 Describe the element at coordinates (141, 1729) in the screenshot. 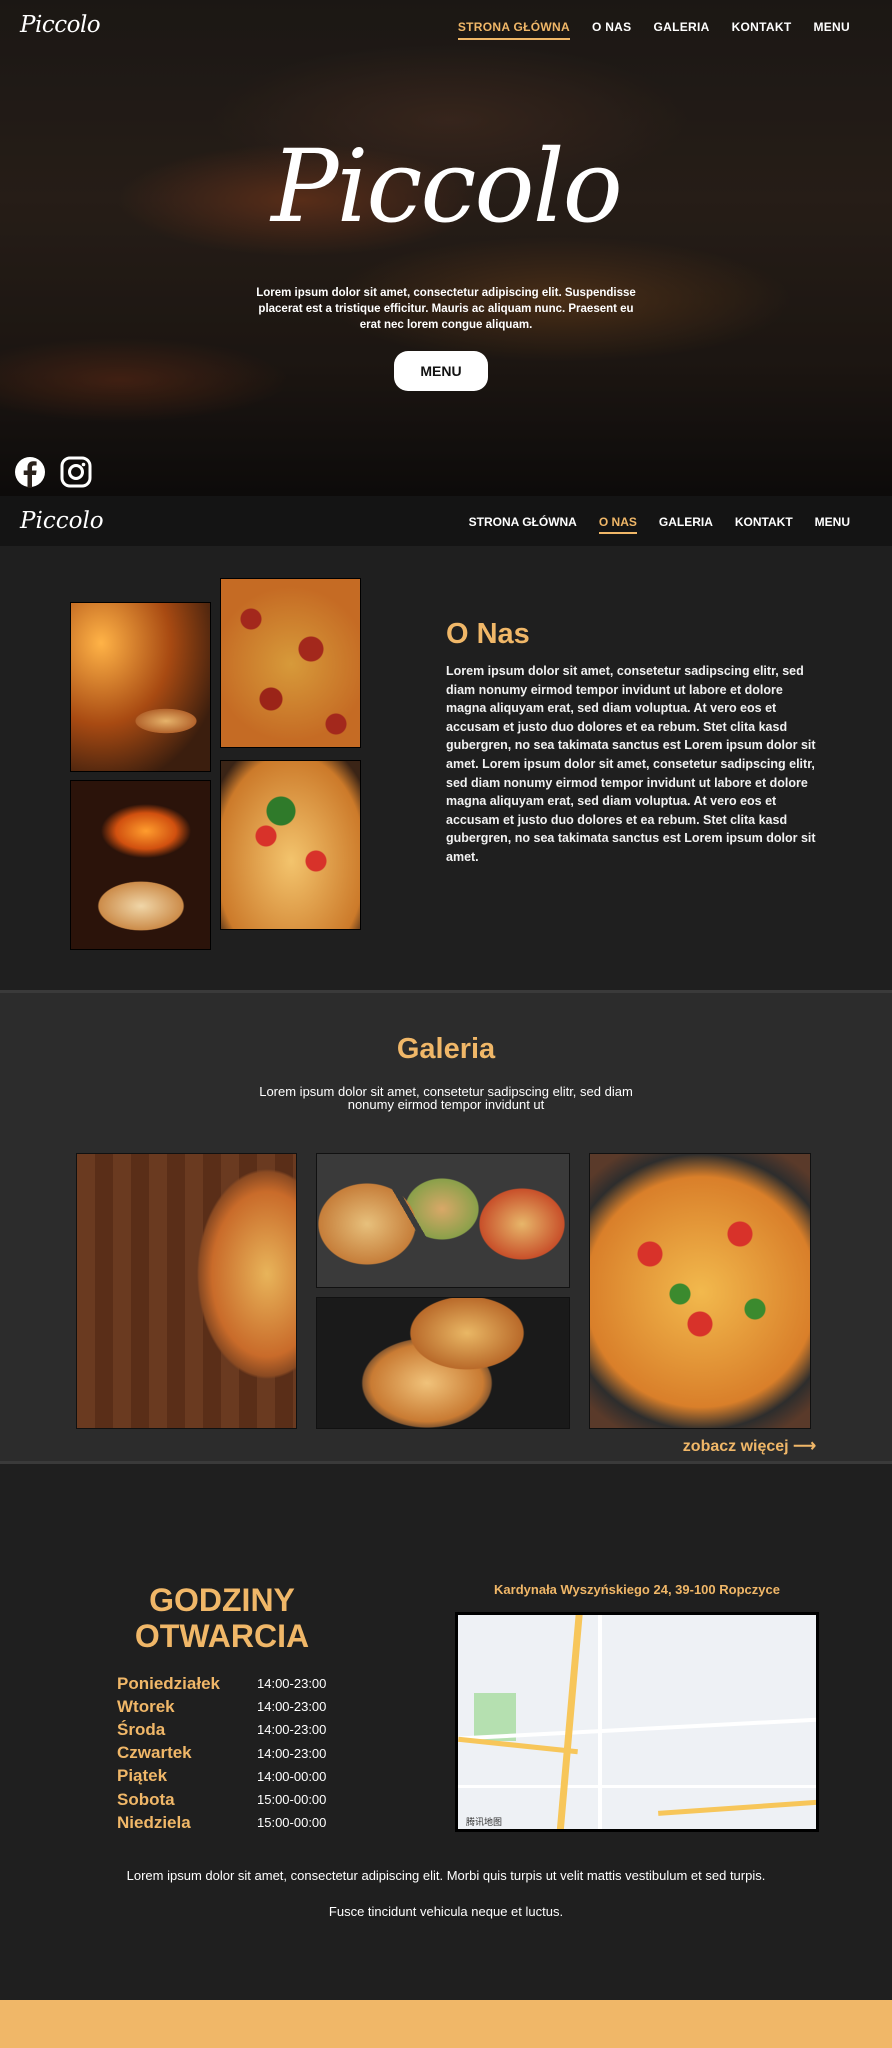

I see `hours-day: Środa` at that location.